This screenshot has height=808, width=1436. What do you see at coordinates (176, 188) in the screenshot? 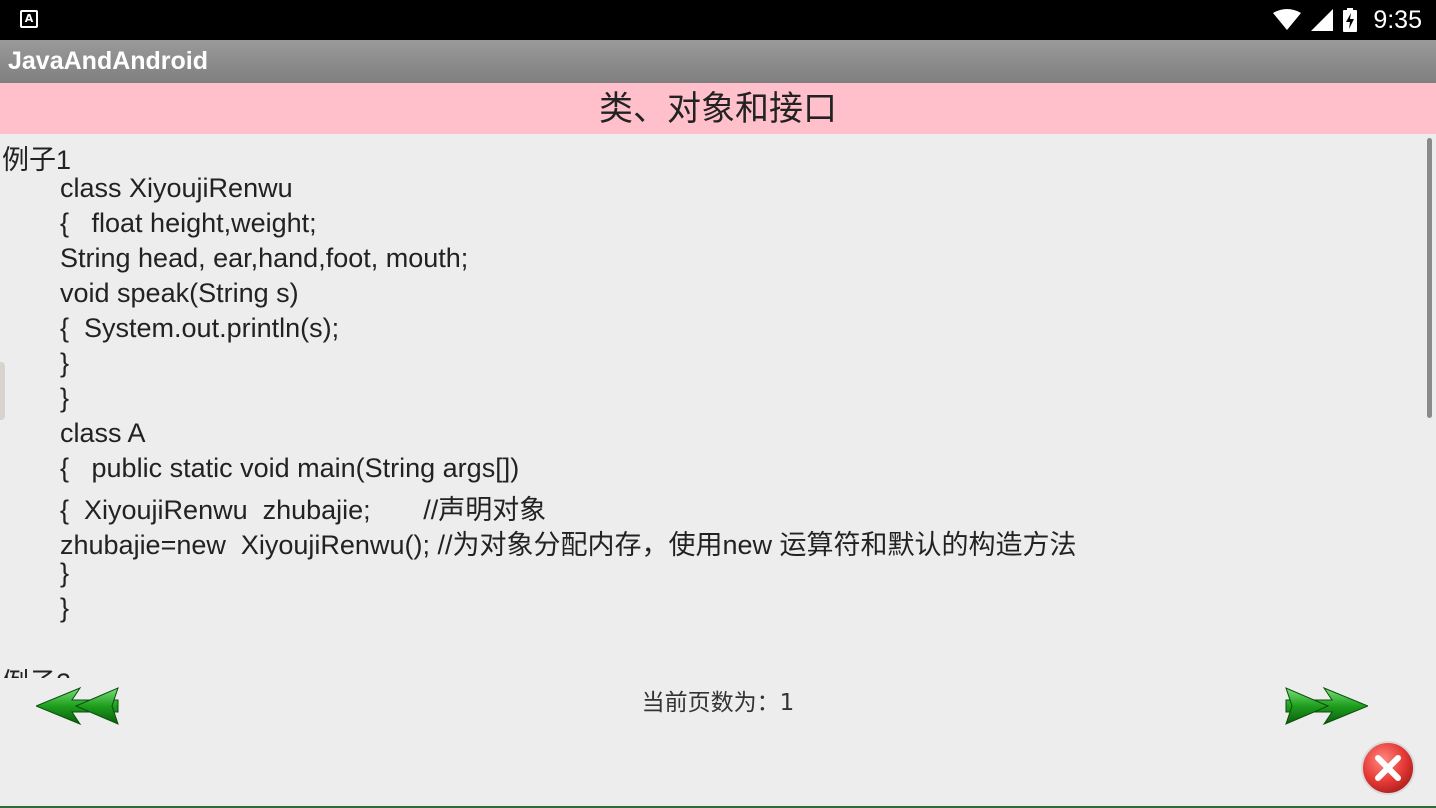
I see `code-line: class XiyoujiRenwu` at bounding box center [176, 188].